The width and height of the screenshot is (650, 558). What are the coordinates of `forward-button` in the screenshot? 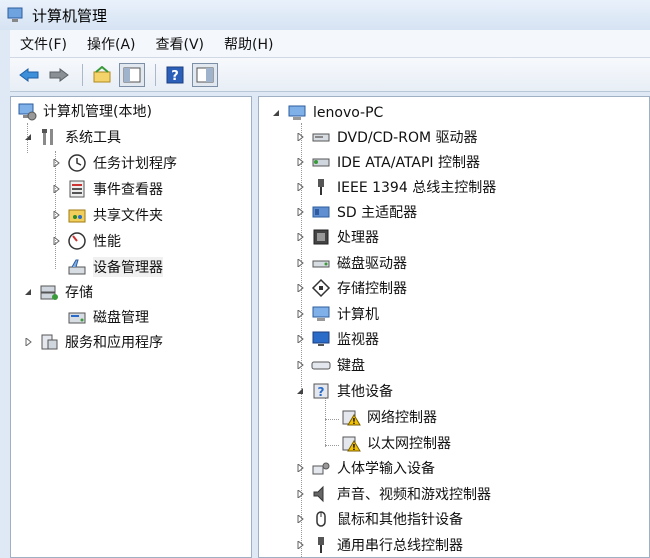 It's located at (59, 75).